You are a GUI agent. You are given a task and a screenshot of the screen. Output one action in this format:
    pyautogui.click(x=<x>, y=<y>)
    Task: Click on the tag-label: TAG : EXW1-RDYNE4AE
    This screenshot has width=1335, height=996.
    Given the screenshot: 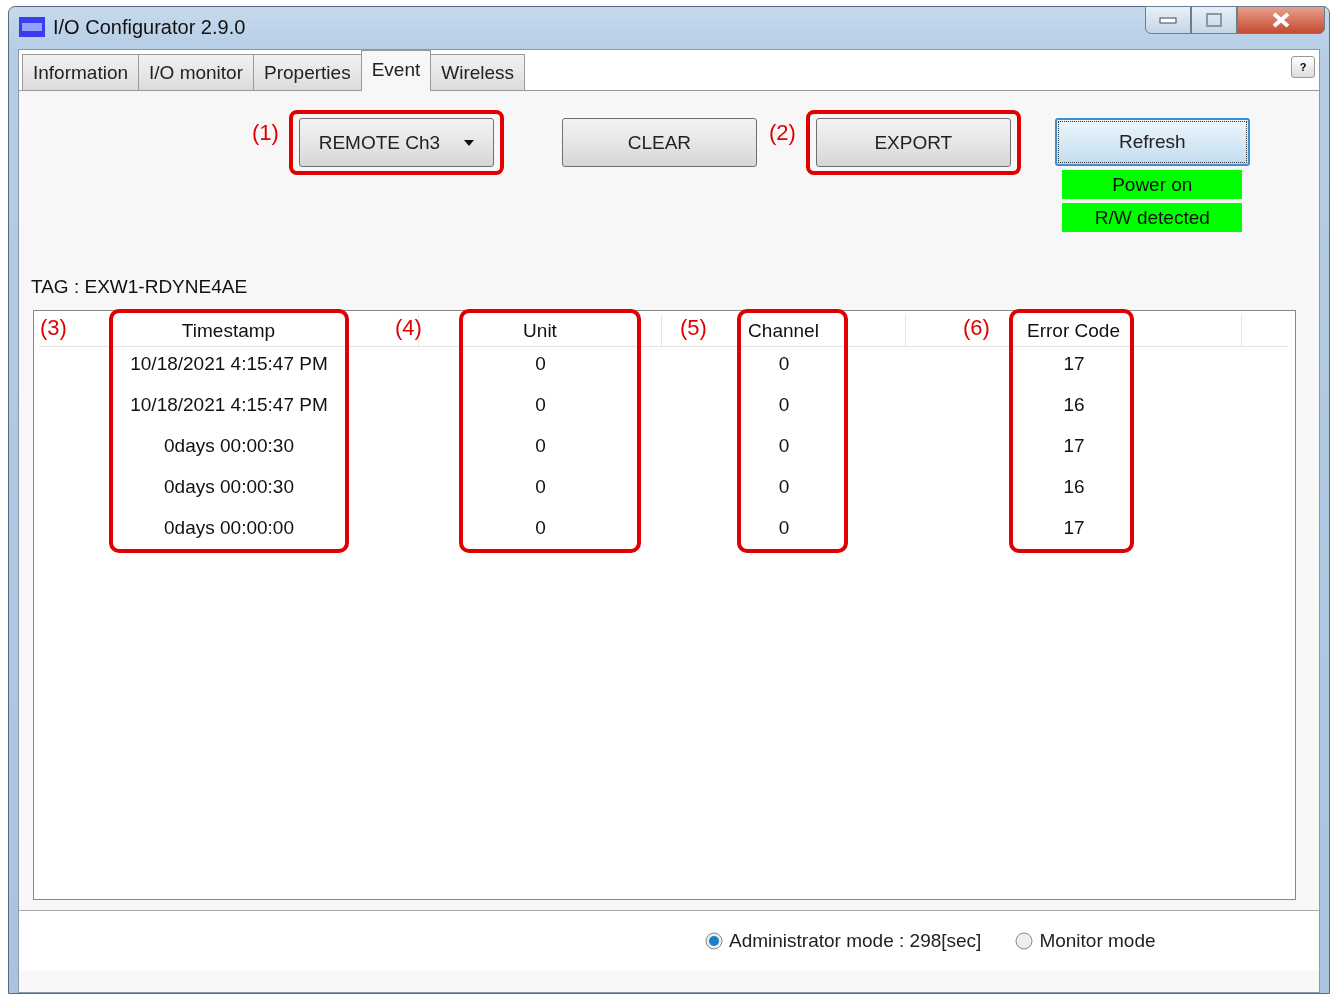 What is the action you would take?
    pyautogui.click(x=139, y=287)
    